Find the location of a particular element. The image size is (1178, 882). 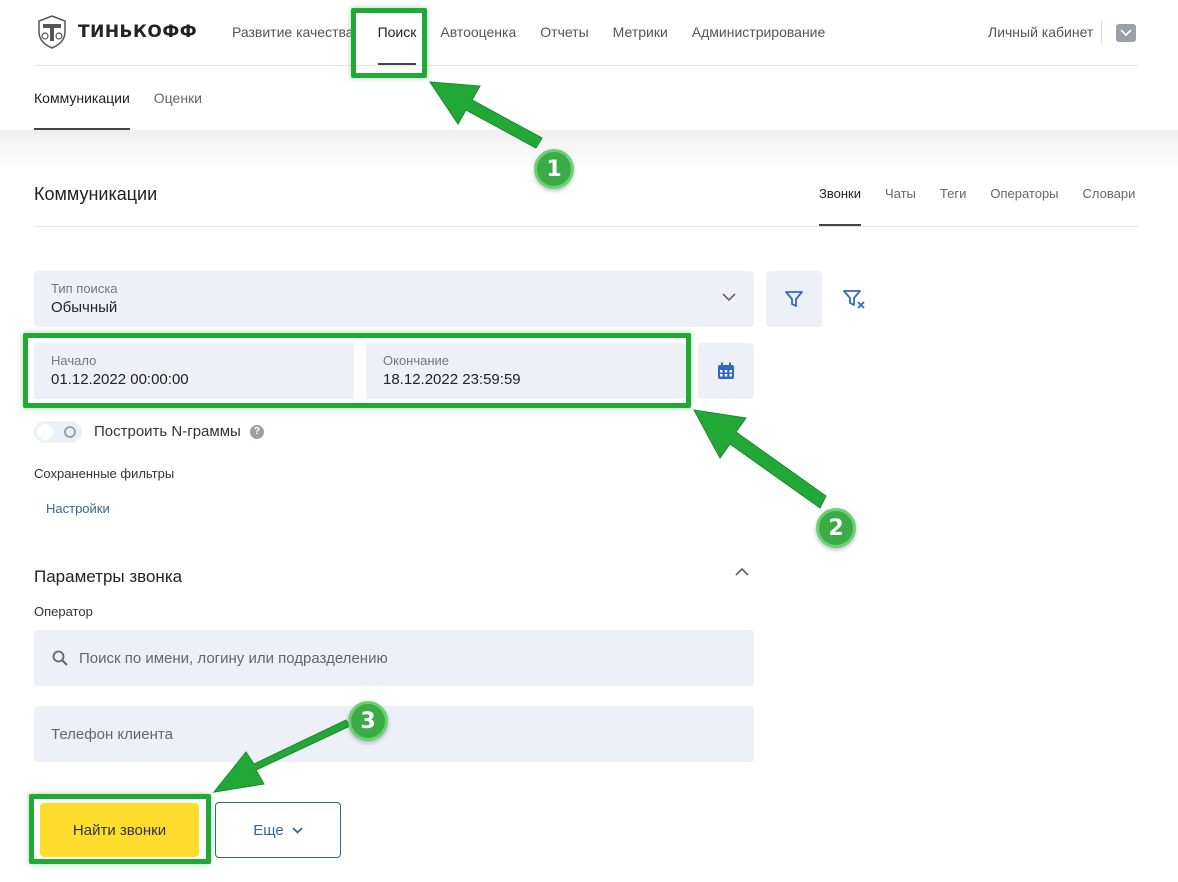

subnav-item-communications: Коммуникации is located at coordinates (82, 98).